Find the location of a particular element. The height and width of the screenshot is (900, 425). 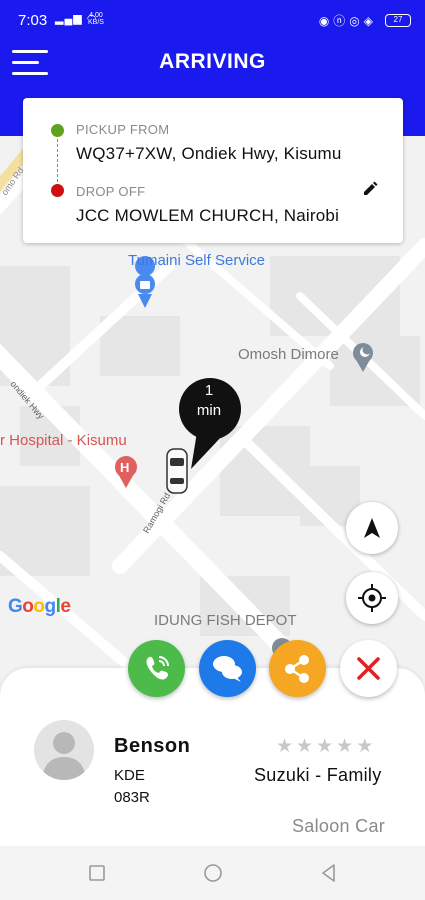

status-time: 7:03 is located at coordinates (33, 20).